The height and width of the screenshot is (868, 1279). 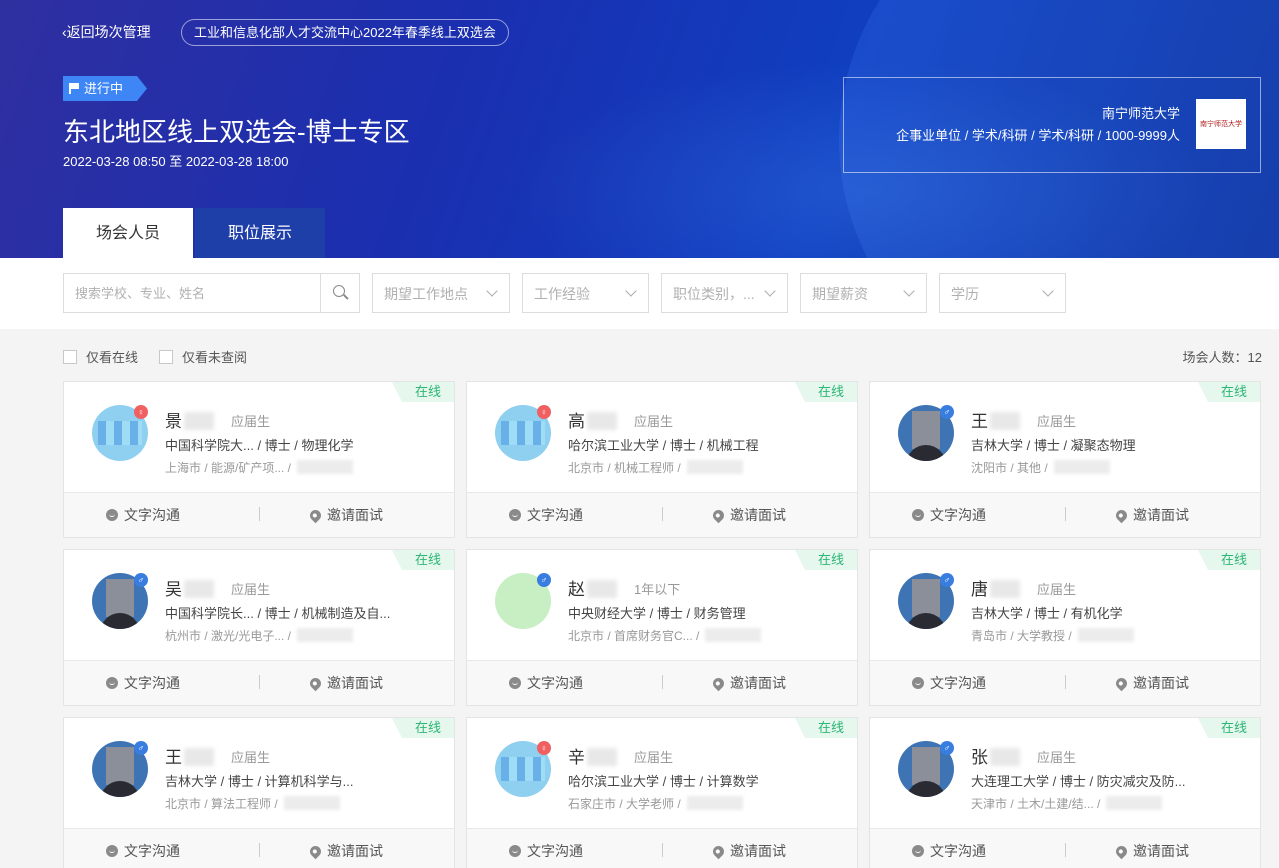 I want to click on select-experience: 工作经验, so click(x=585, y=293).